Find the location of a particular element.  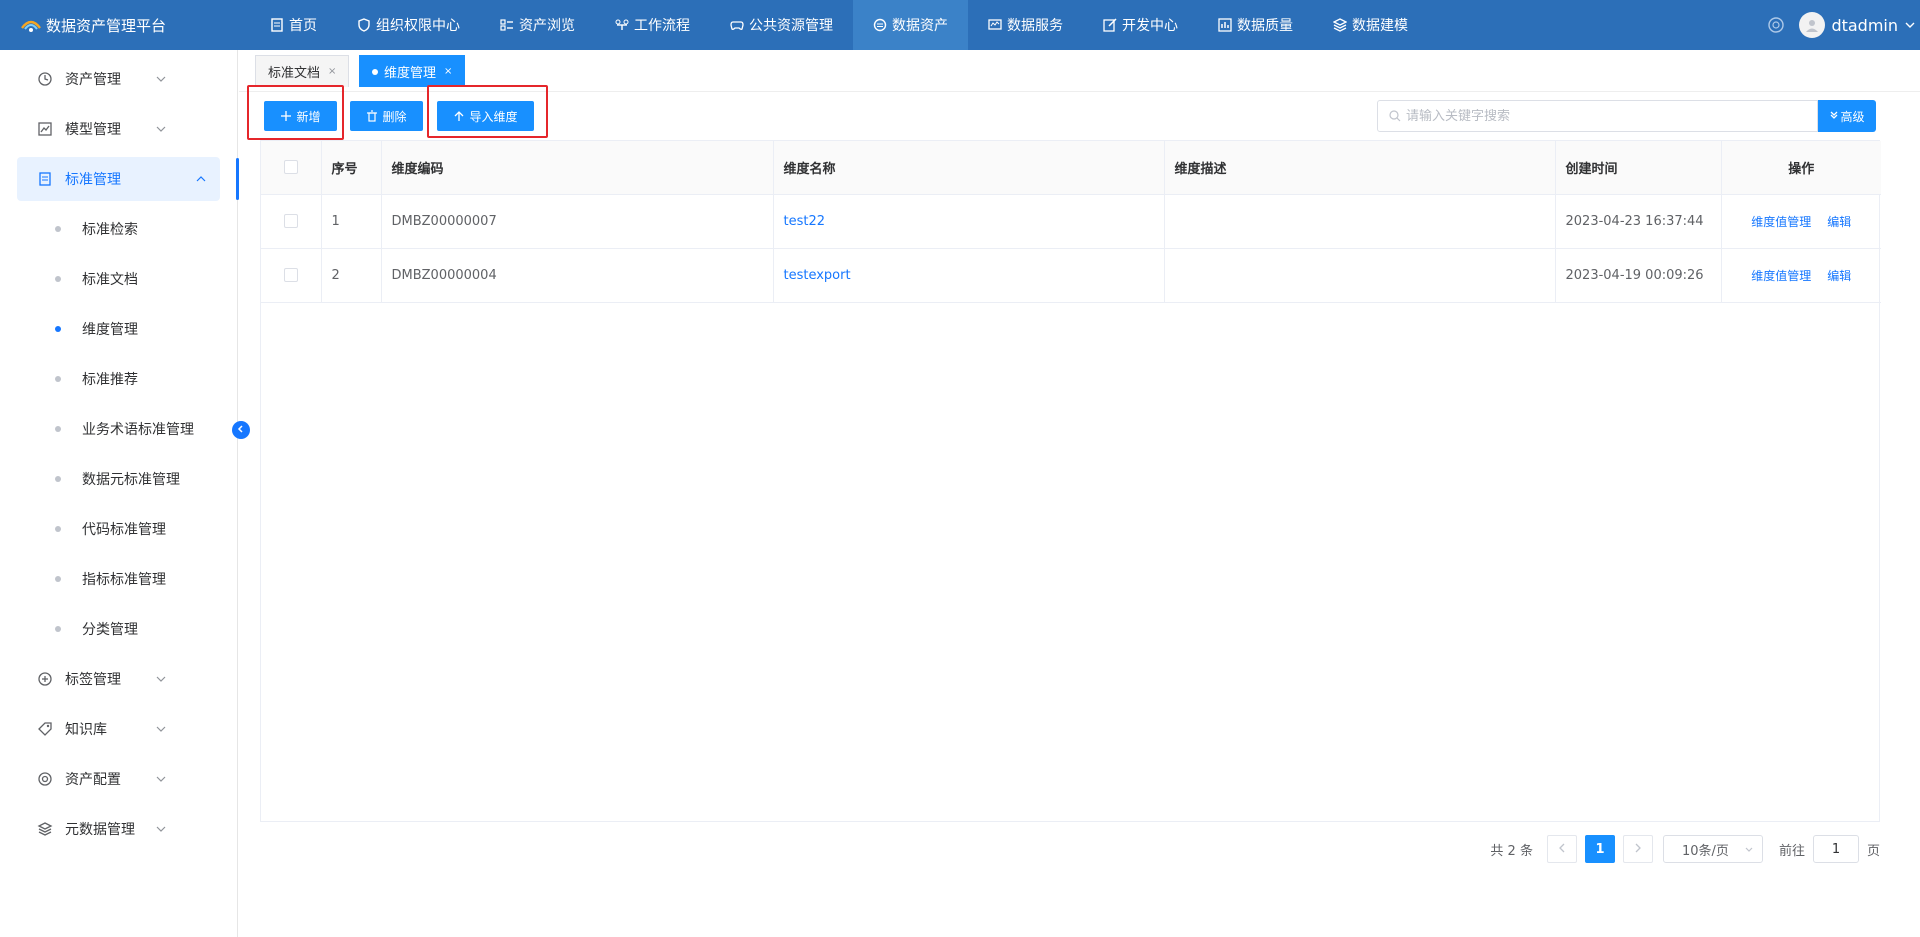

column-header-created: 创建时间 is located at coordinates (1638, 168).